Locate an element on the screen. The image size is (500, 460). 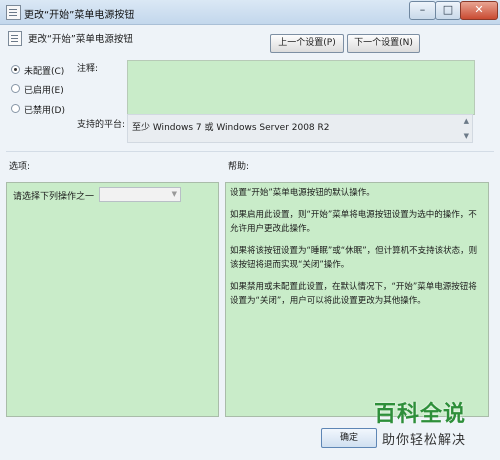
scroll-up-icon: ▲ is located at coordinates (466, 121).